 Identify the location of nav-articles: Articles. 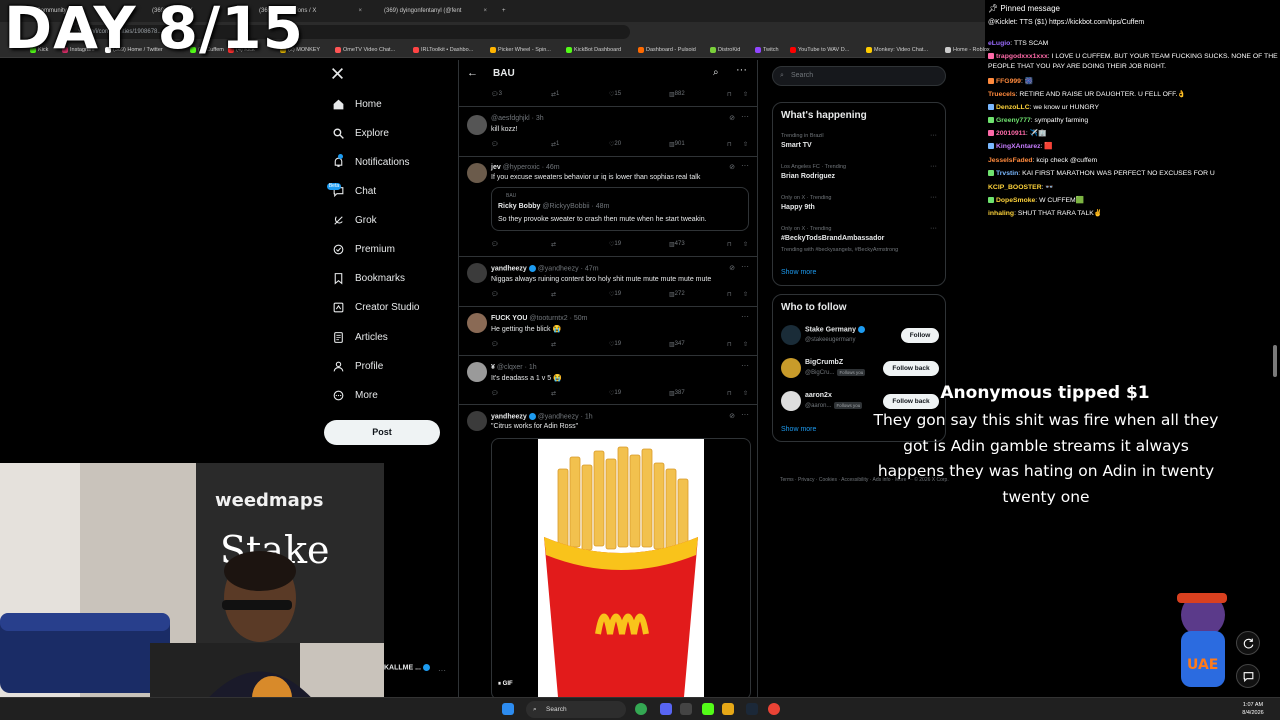
(359, 337).